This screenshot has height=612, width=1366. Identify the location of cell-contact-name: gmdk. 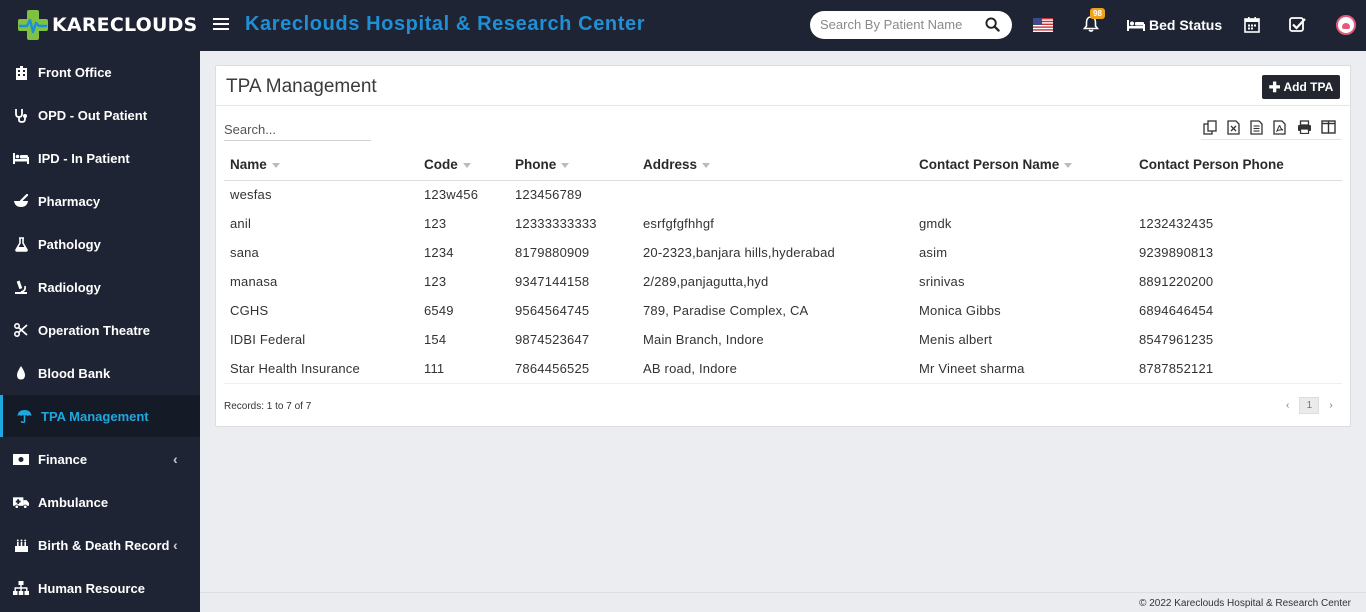
(935, 223).